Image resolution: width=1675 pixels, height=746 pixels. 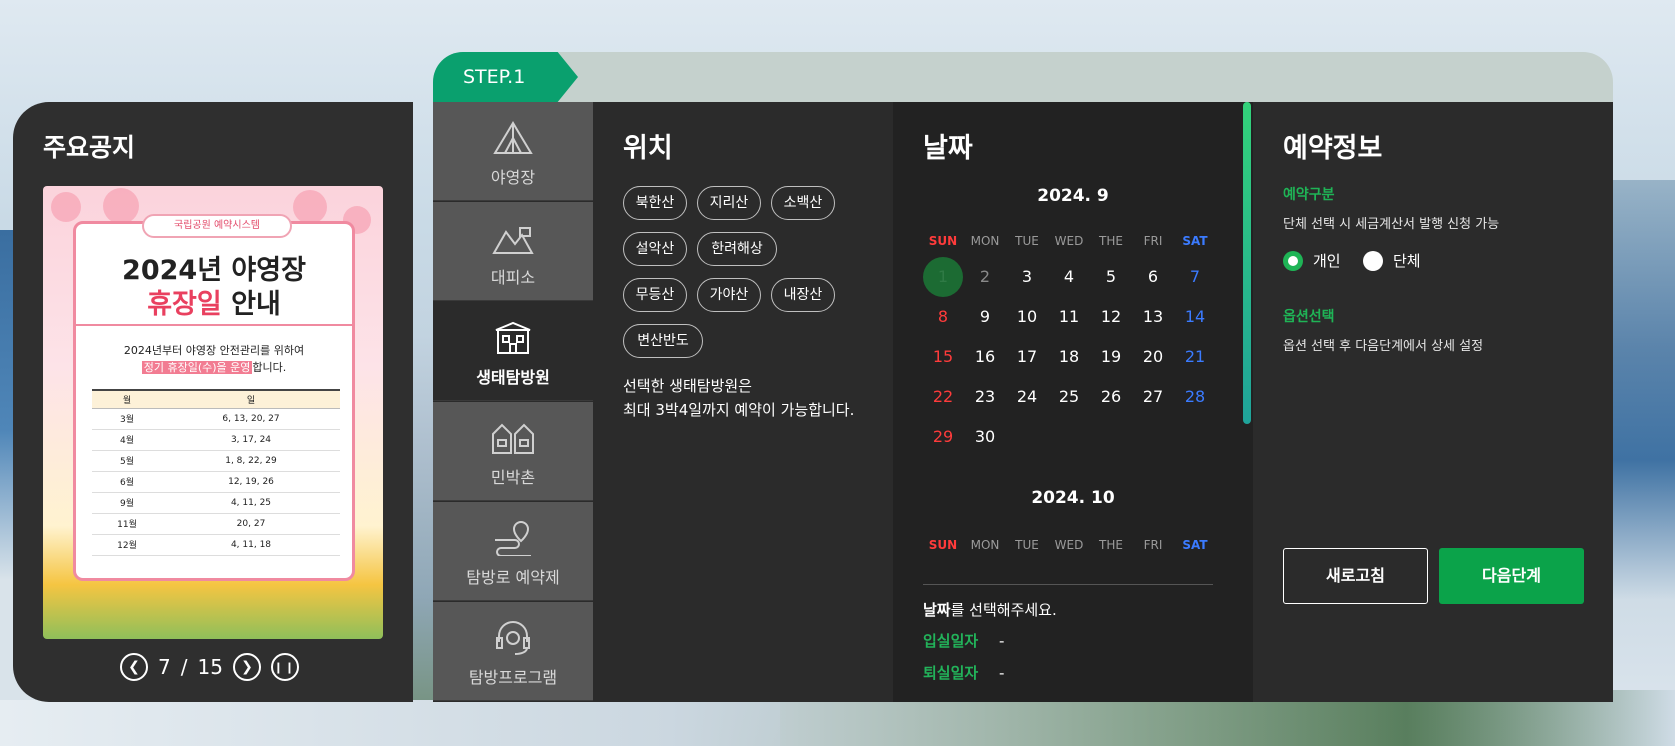 I want to click on table-cell: 12월, so click(x=127, y=545).